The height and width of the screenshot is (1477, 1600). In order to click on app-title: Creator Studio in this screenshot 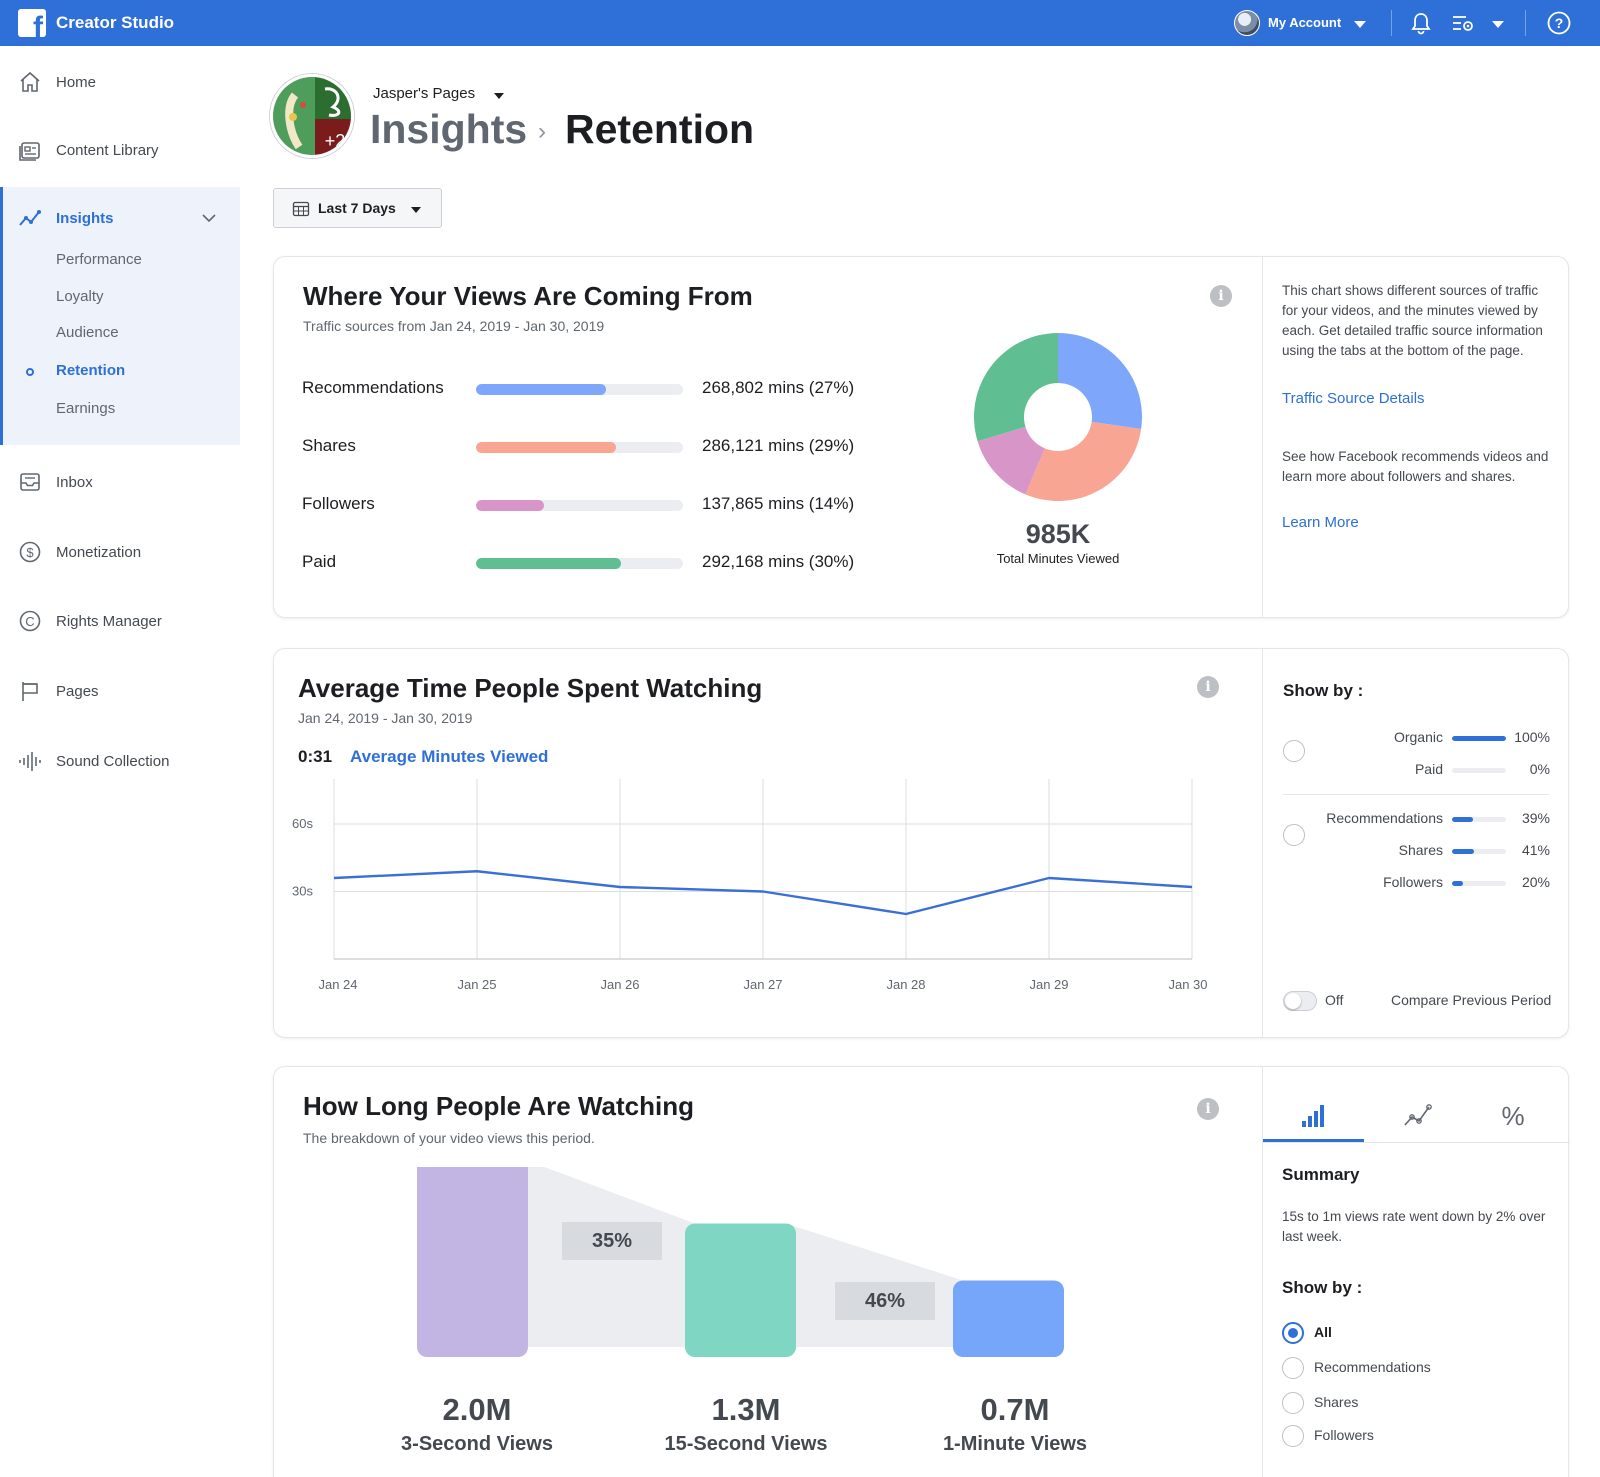, I will do `click(115, 23)`.